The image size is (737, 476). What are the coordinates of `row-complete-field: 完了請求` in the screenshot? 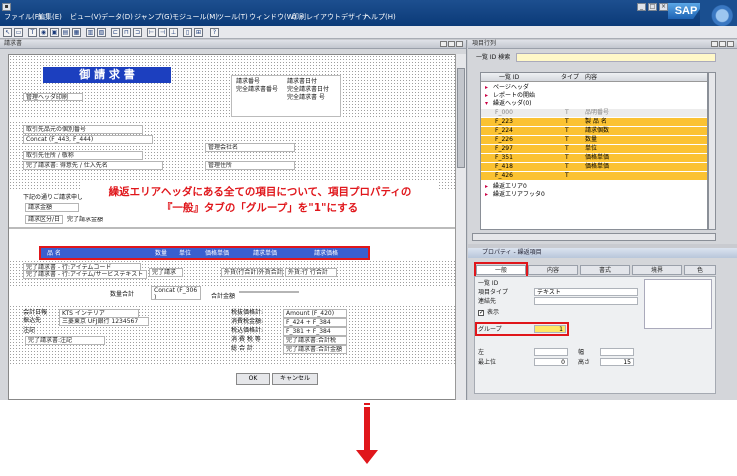 It's located at (166, 272).